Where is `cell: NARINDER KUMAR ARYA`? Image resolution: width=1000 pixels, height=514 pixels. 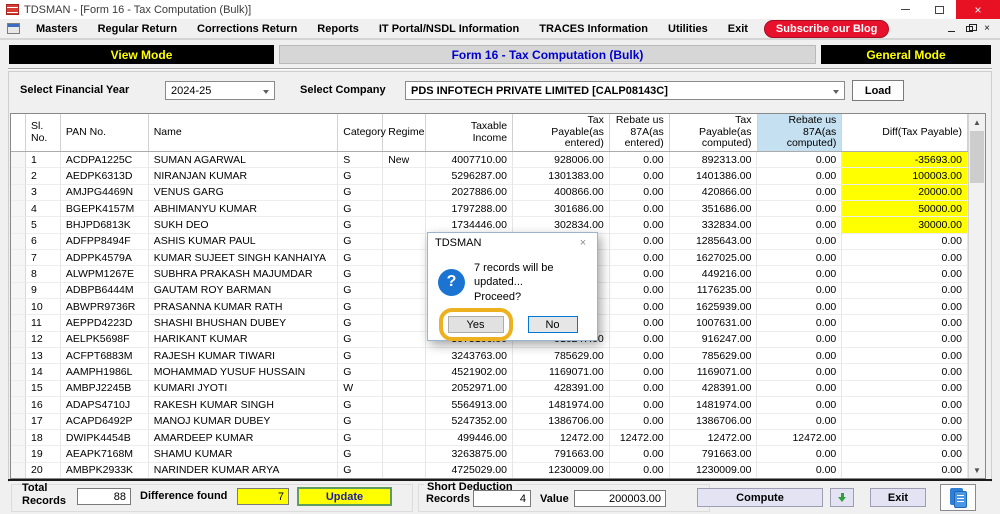
cell: NARINDER KUMAR ARYA is located at coordinates (243, 470).